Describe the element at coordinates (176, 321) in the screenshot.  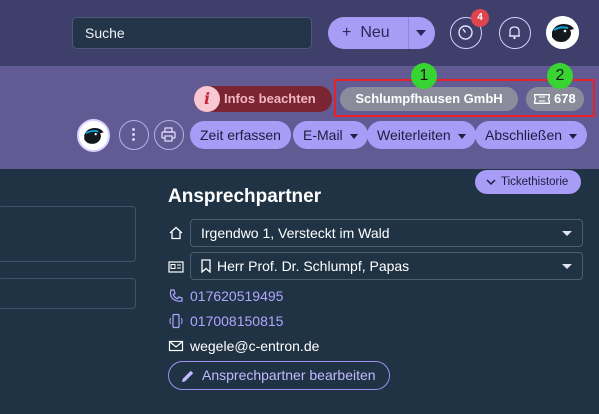
I see `mobile-phone-icon` at that location.